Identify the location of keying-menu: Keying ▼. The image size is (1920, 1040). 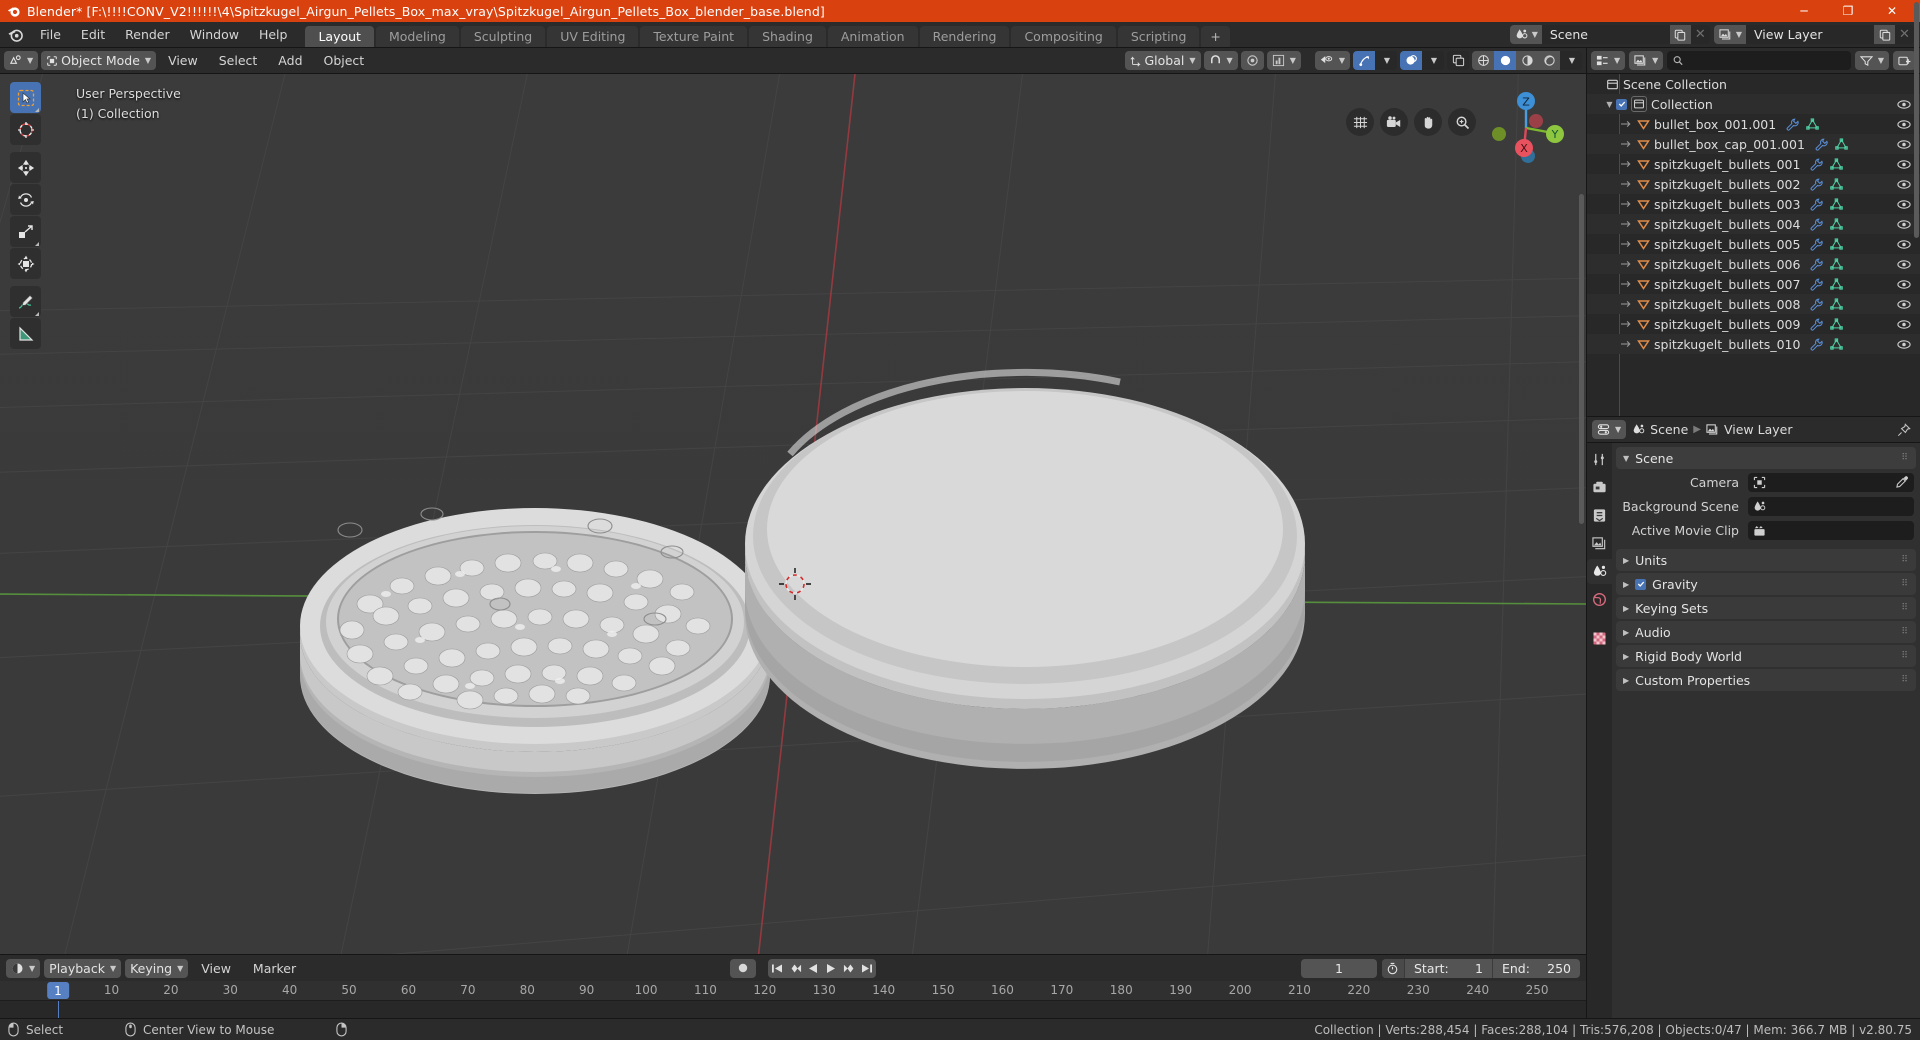
(157, 968).